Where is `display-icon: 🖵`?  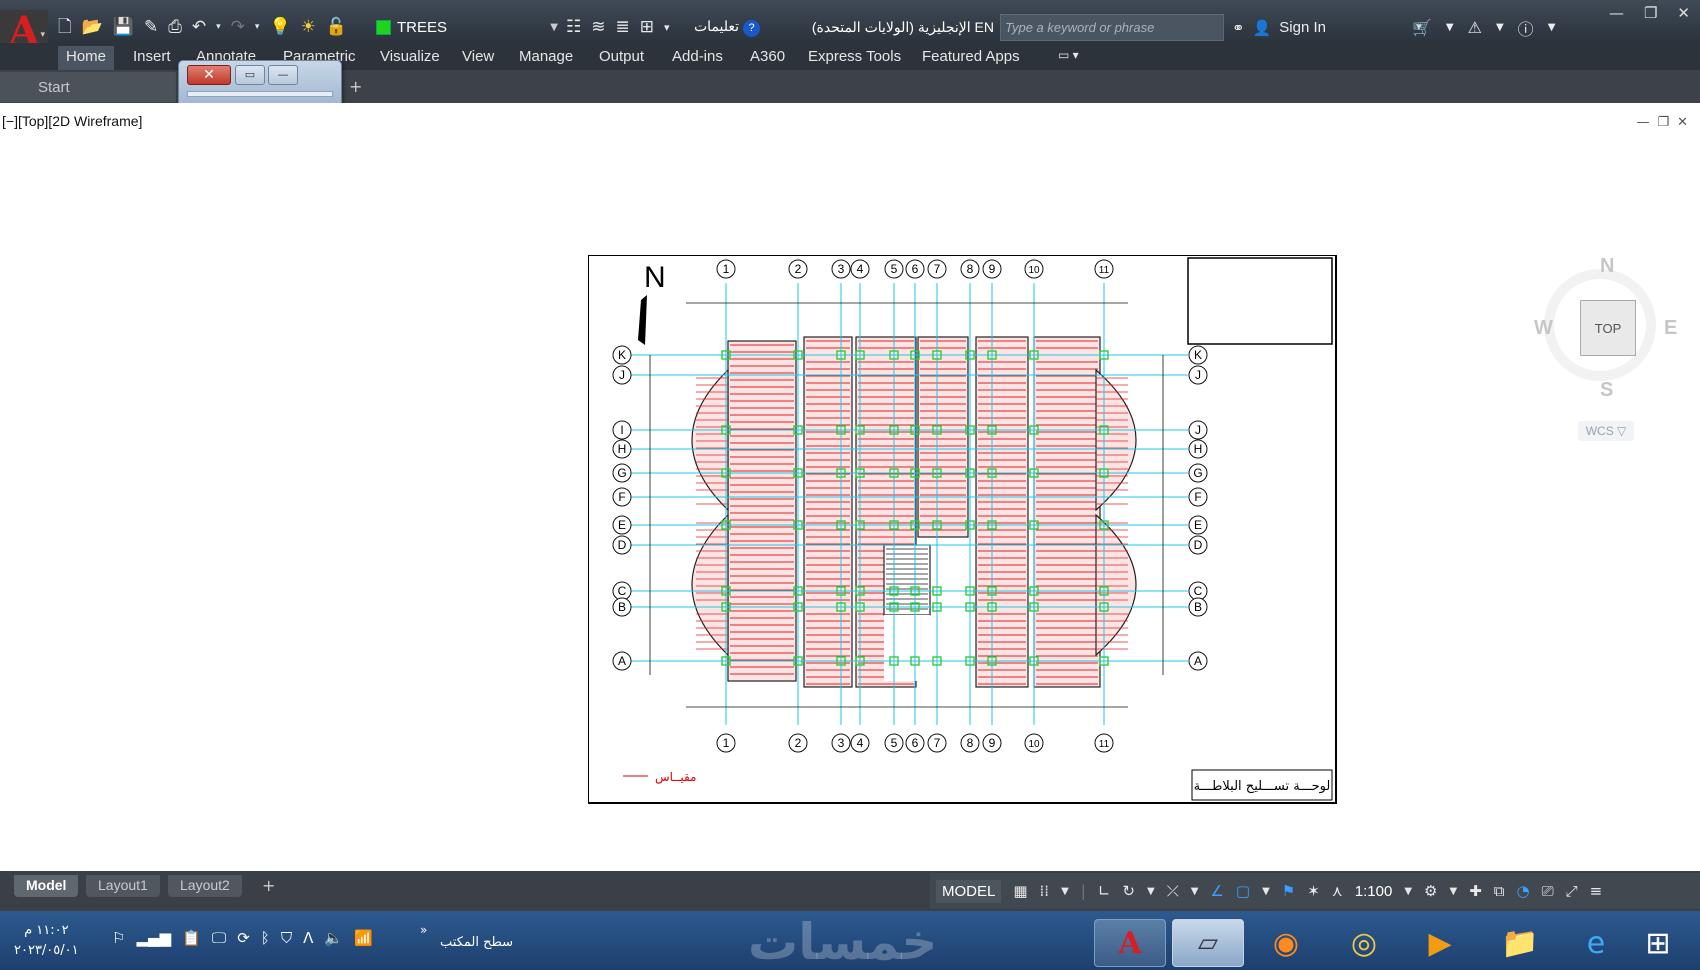
display-icon: 🖵 is located at coordinates (219, 938).